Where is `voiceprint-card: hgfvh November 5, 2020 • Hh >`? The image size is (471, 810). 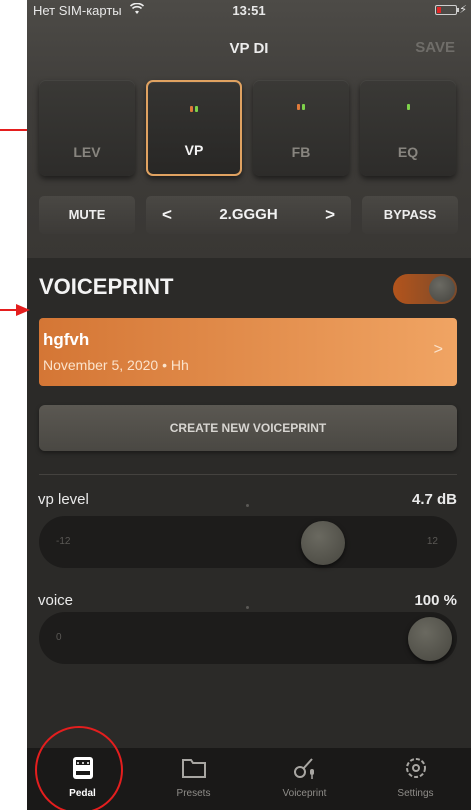 voiceprint-card: hgfvh November 5, 2020 • Hh > is located at coordinates (248, 352).